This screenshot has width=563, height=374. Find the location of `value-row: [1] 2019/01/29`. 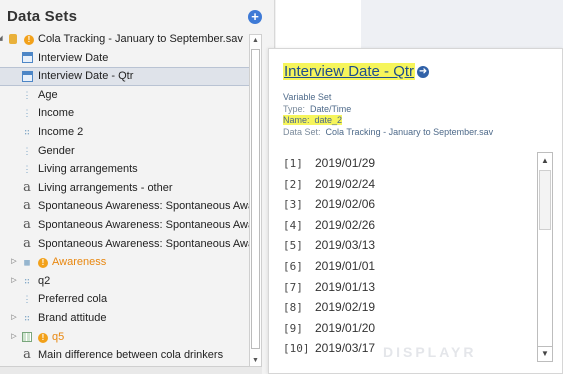

value-row: [1] 2019/01/29 is located at coordinates (403, 163).